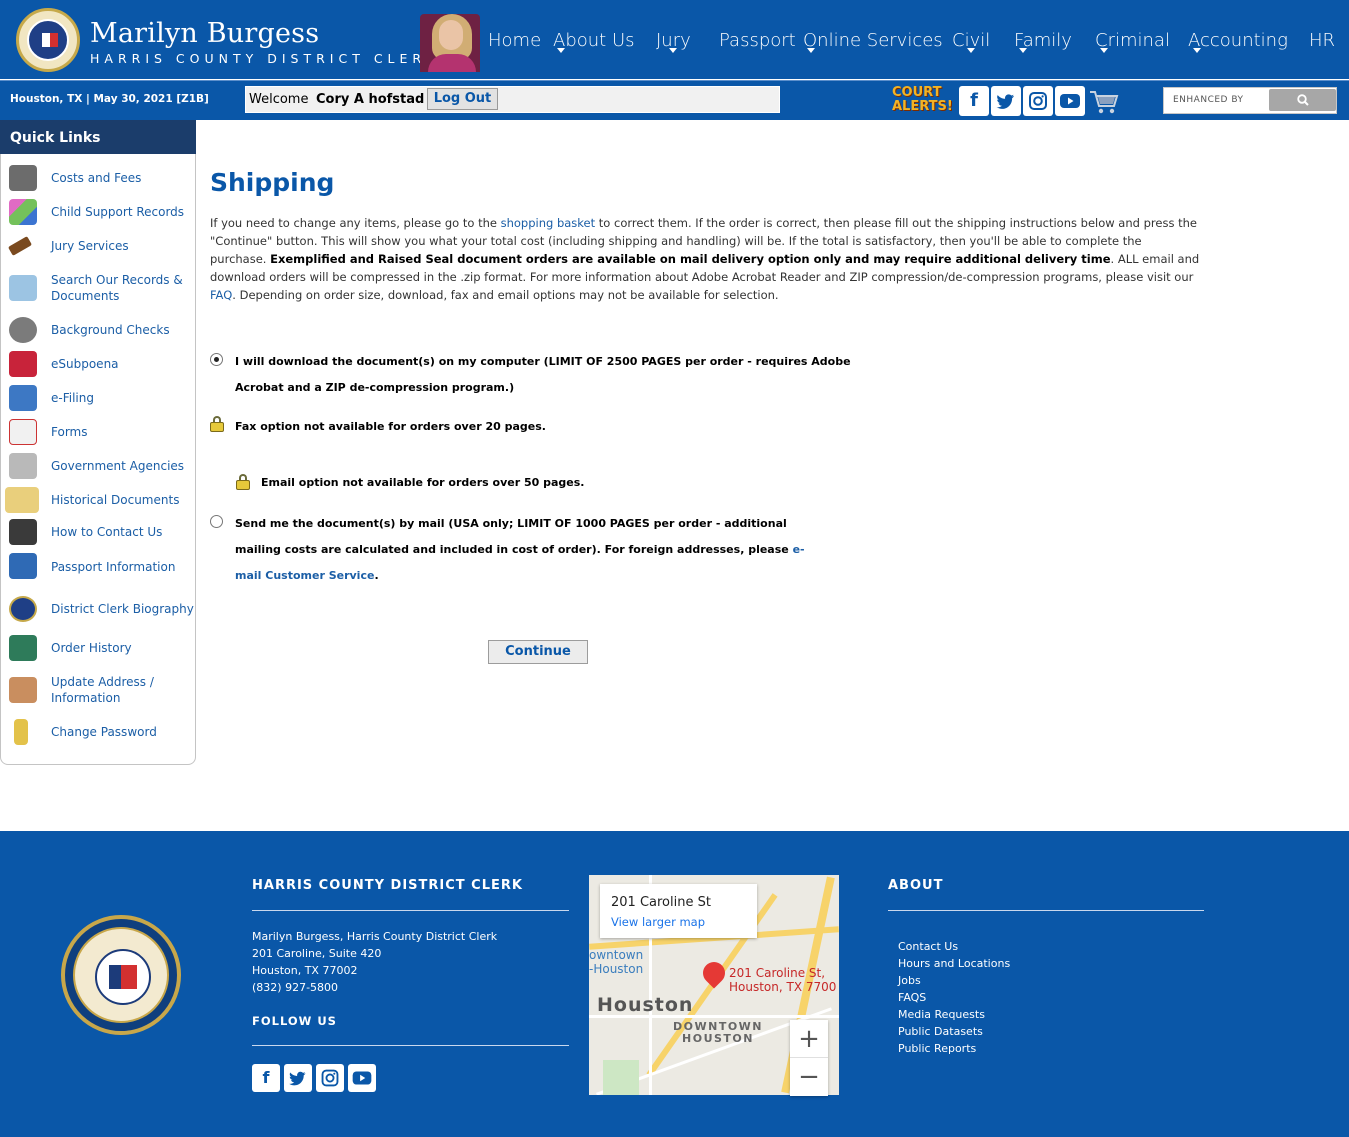  What do you see at coordinates (98, 137) in the screenshot?
I see `quick-links-title: Quick Links` at bounding box center [98, 137].